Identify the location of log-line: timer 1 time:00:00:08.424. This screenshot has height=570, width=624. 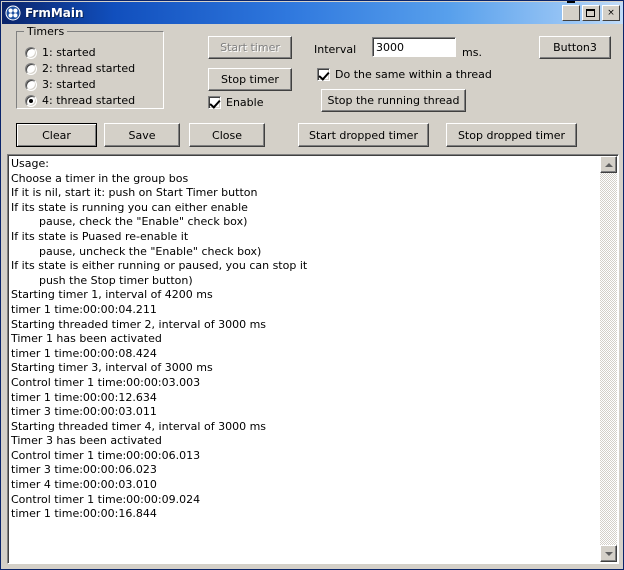
(84, 353).